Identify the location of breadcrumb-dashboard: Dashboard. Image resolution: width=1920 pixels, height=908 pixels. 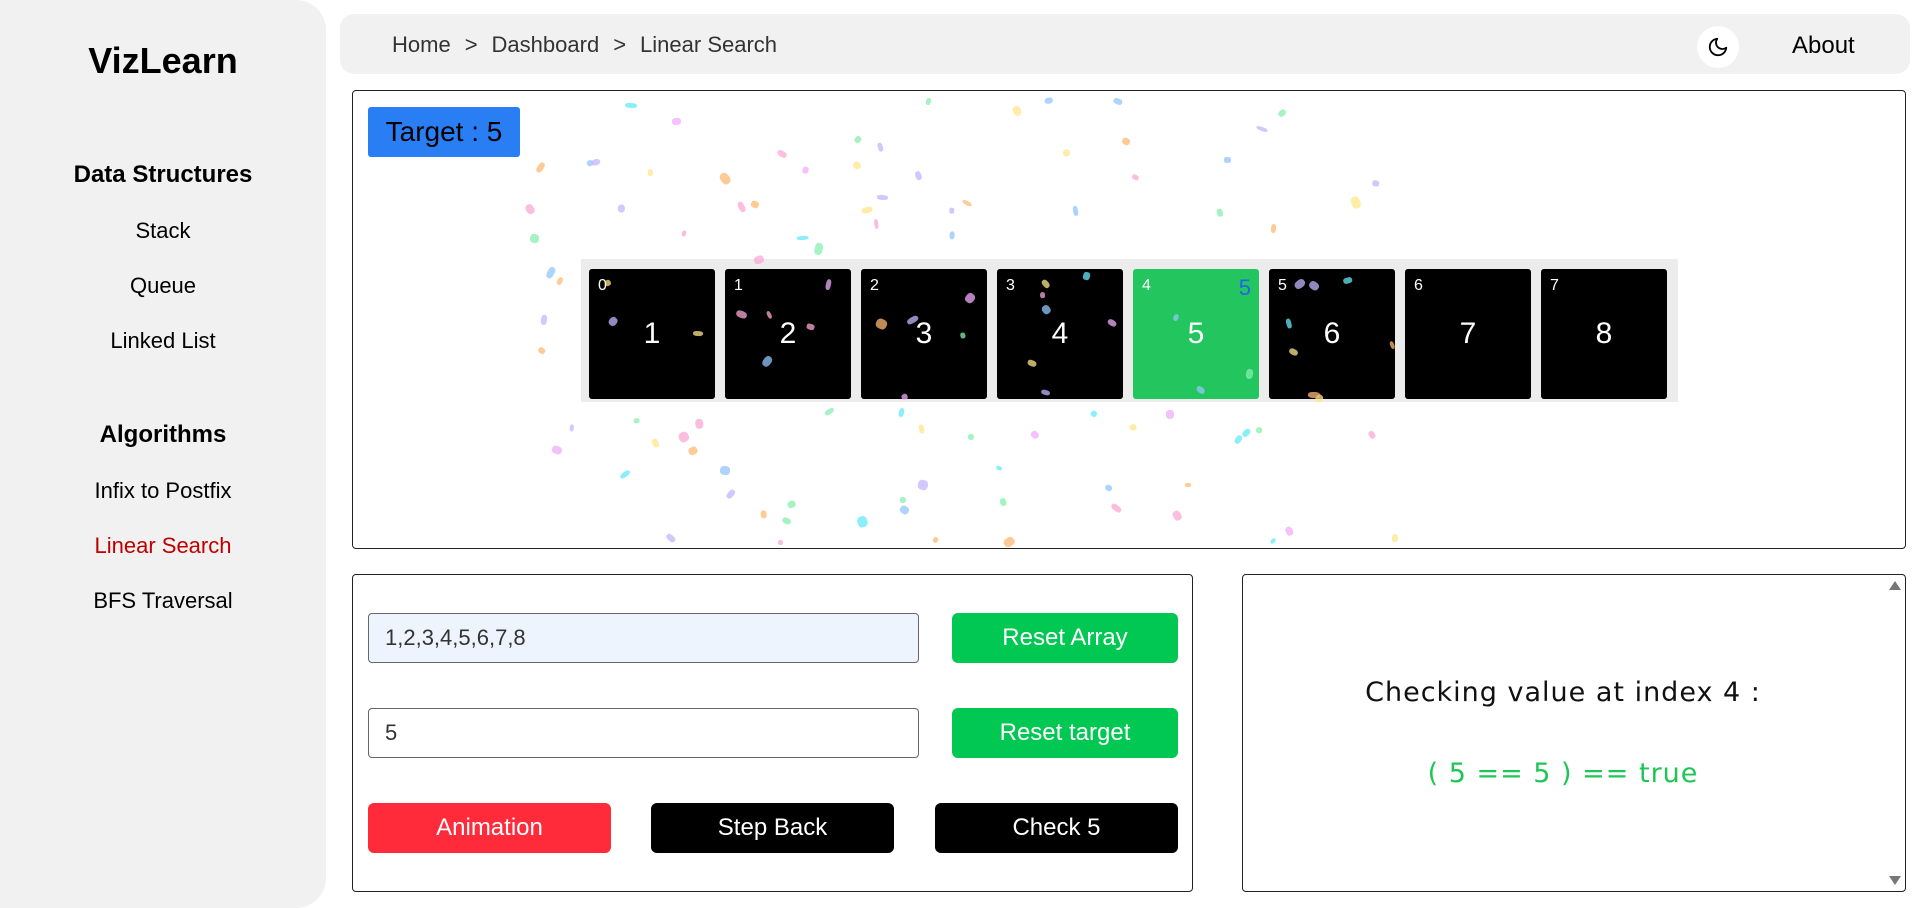
(546, 45).